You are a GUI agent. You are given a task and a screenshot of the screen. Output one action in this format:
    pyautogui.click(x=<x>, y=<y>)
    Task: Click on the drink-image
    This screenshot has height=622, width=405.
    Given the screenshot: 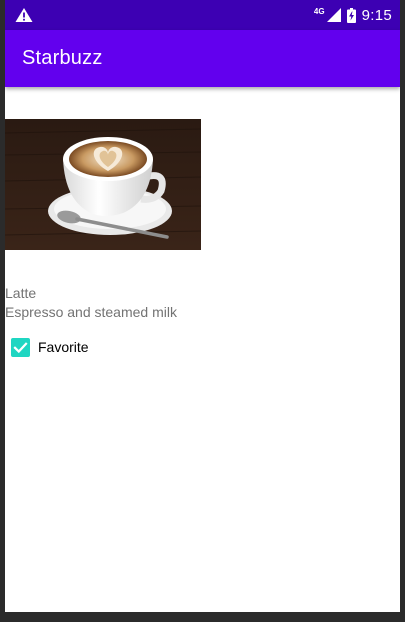 What is the action you would take?
    pyautogui.click(x=103, y=184)
    